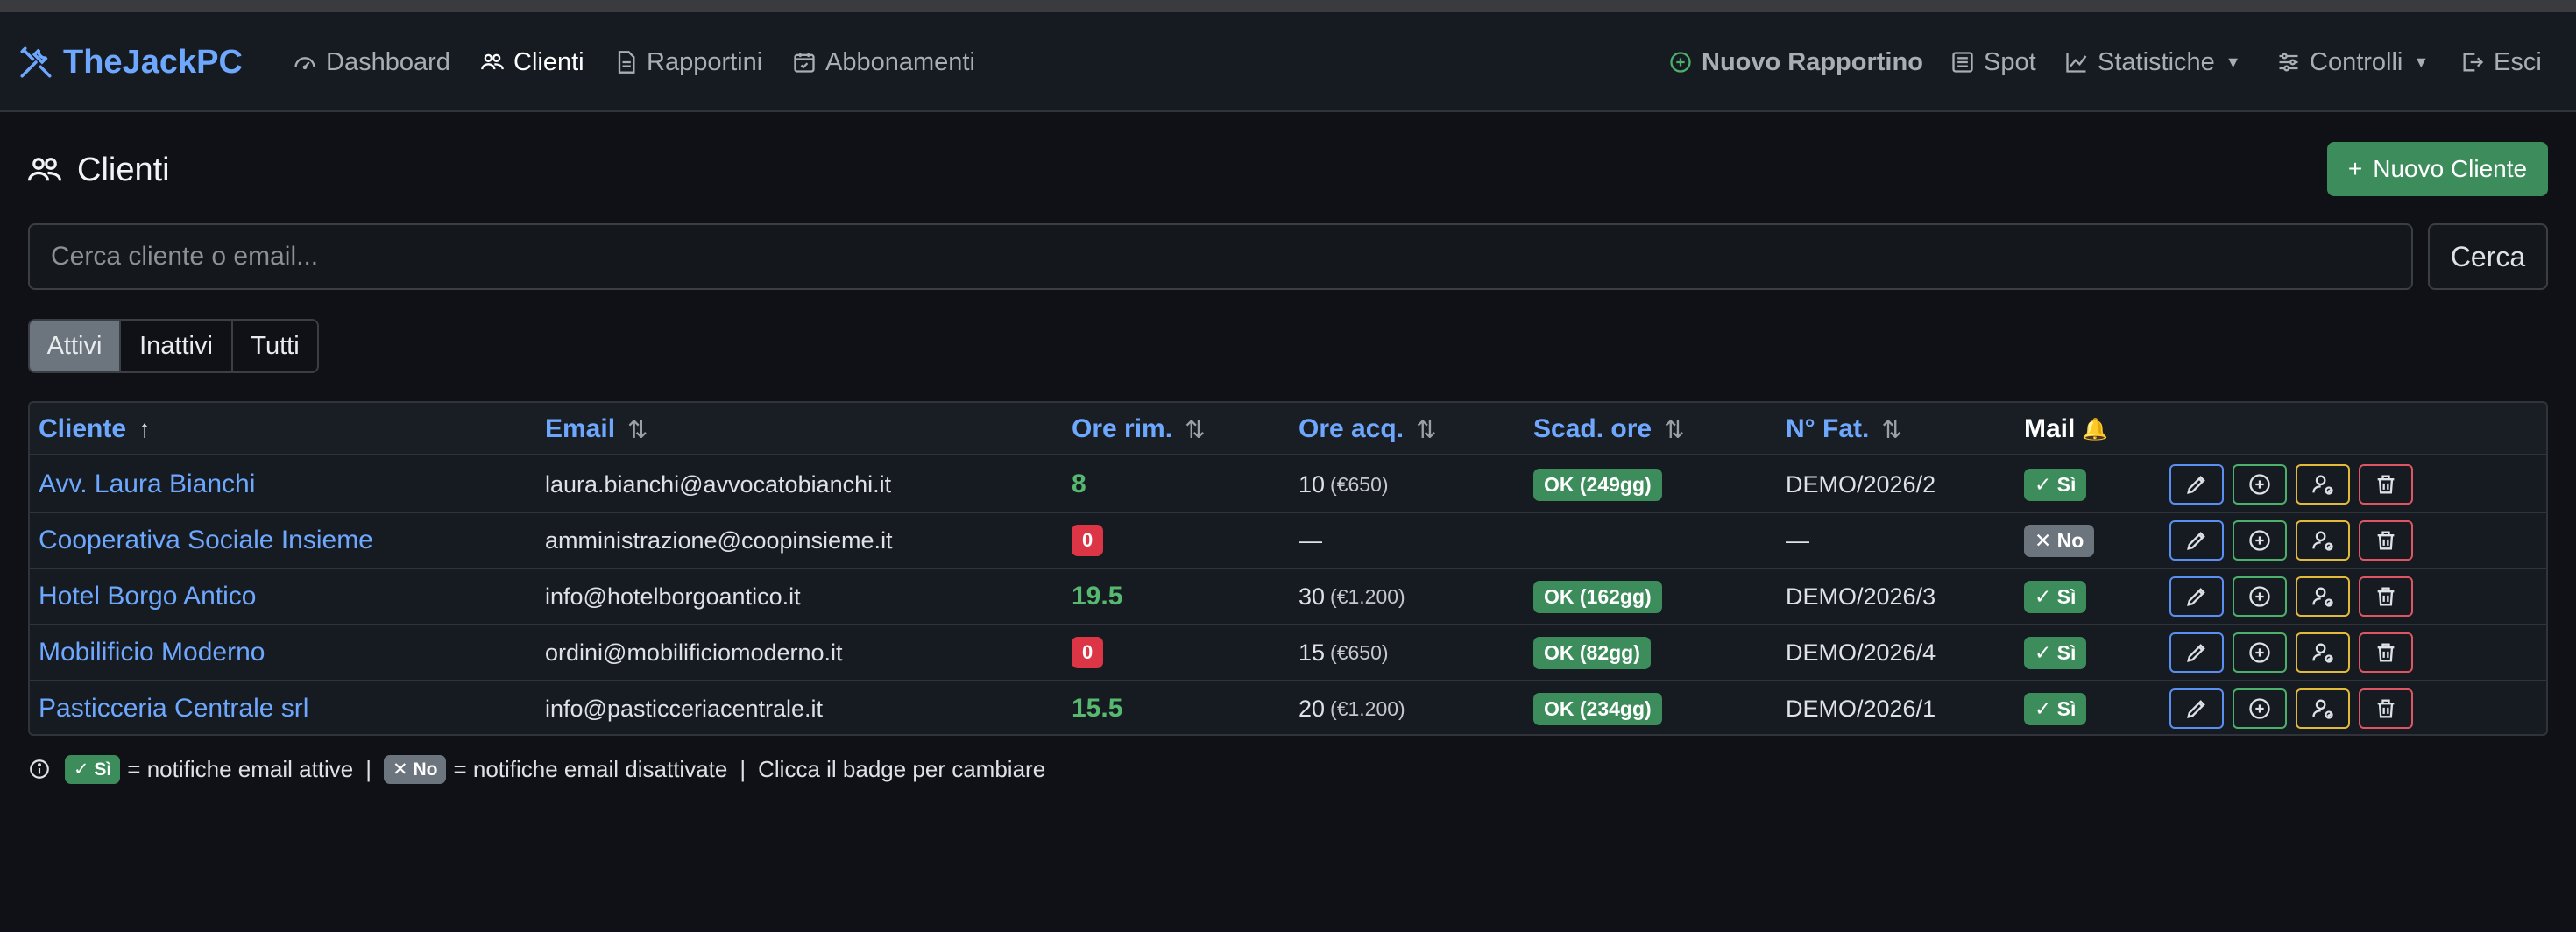  Describe the element at coordinates (147, 596) in the screenshot. I see `client-name-link: Hotel Borgo Antico` at that location.